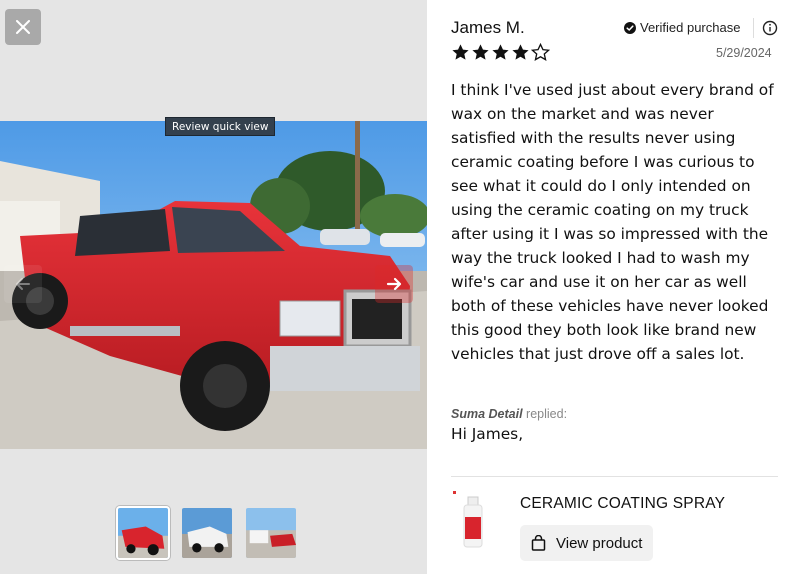 This screenshot has width=785, height=574. I want to click on view-product-button: View product, so click(587, 543).